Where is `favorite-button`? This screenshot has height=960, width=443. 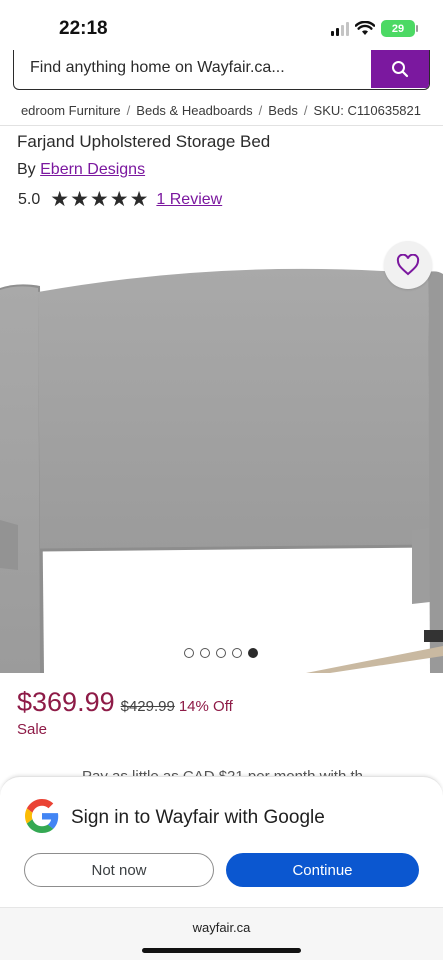 favorite-button is located at coordinates (408, 265).